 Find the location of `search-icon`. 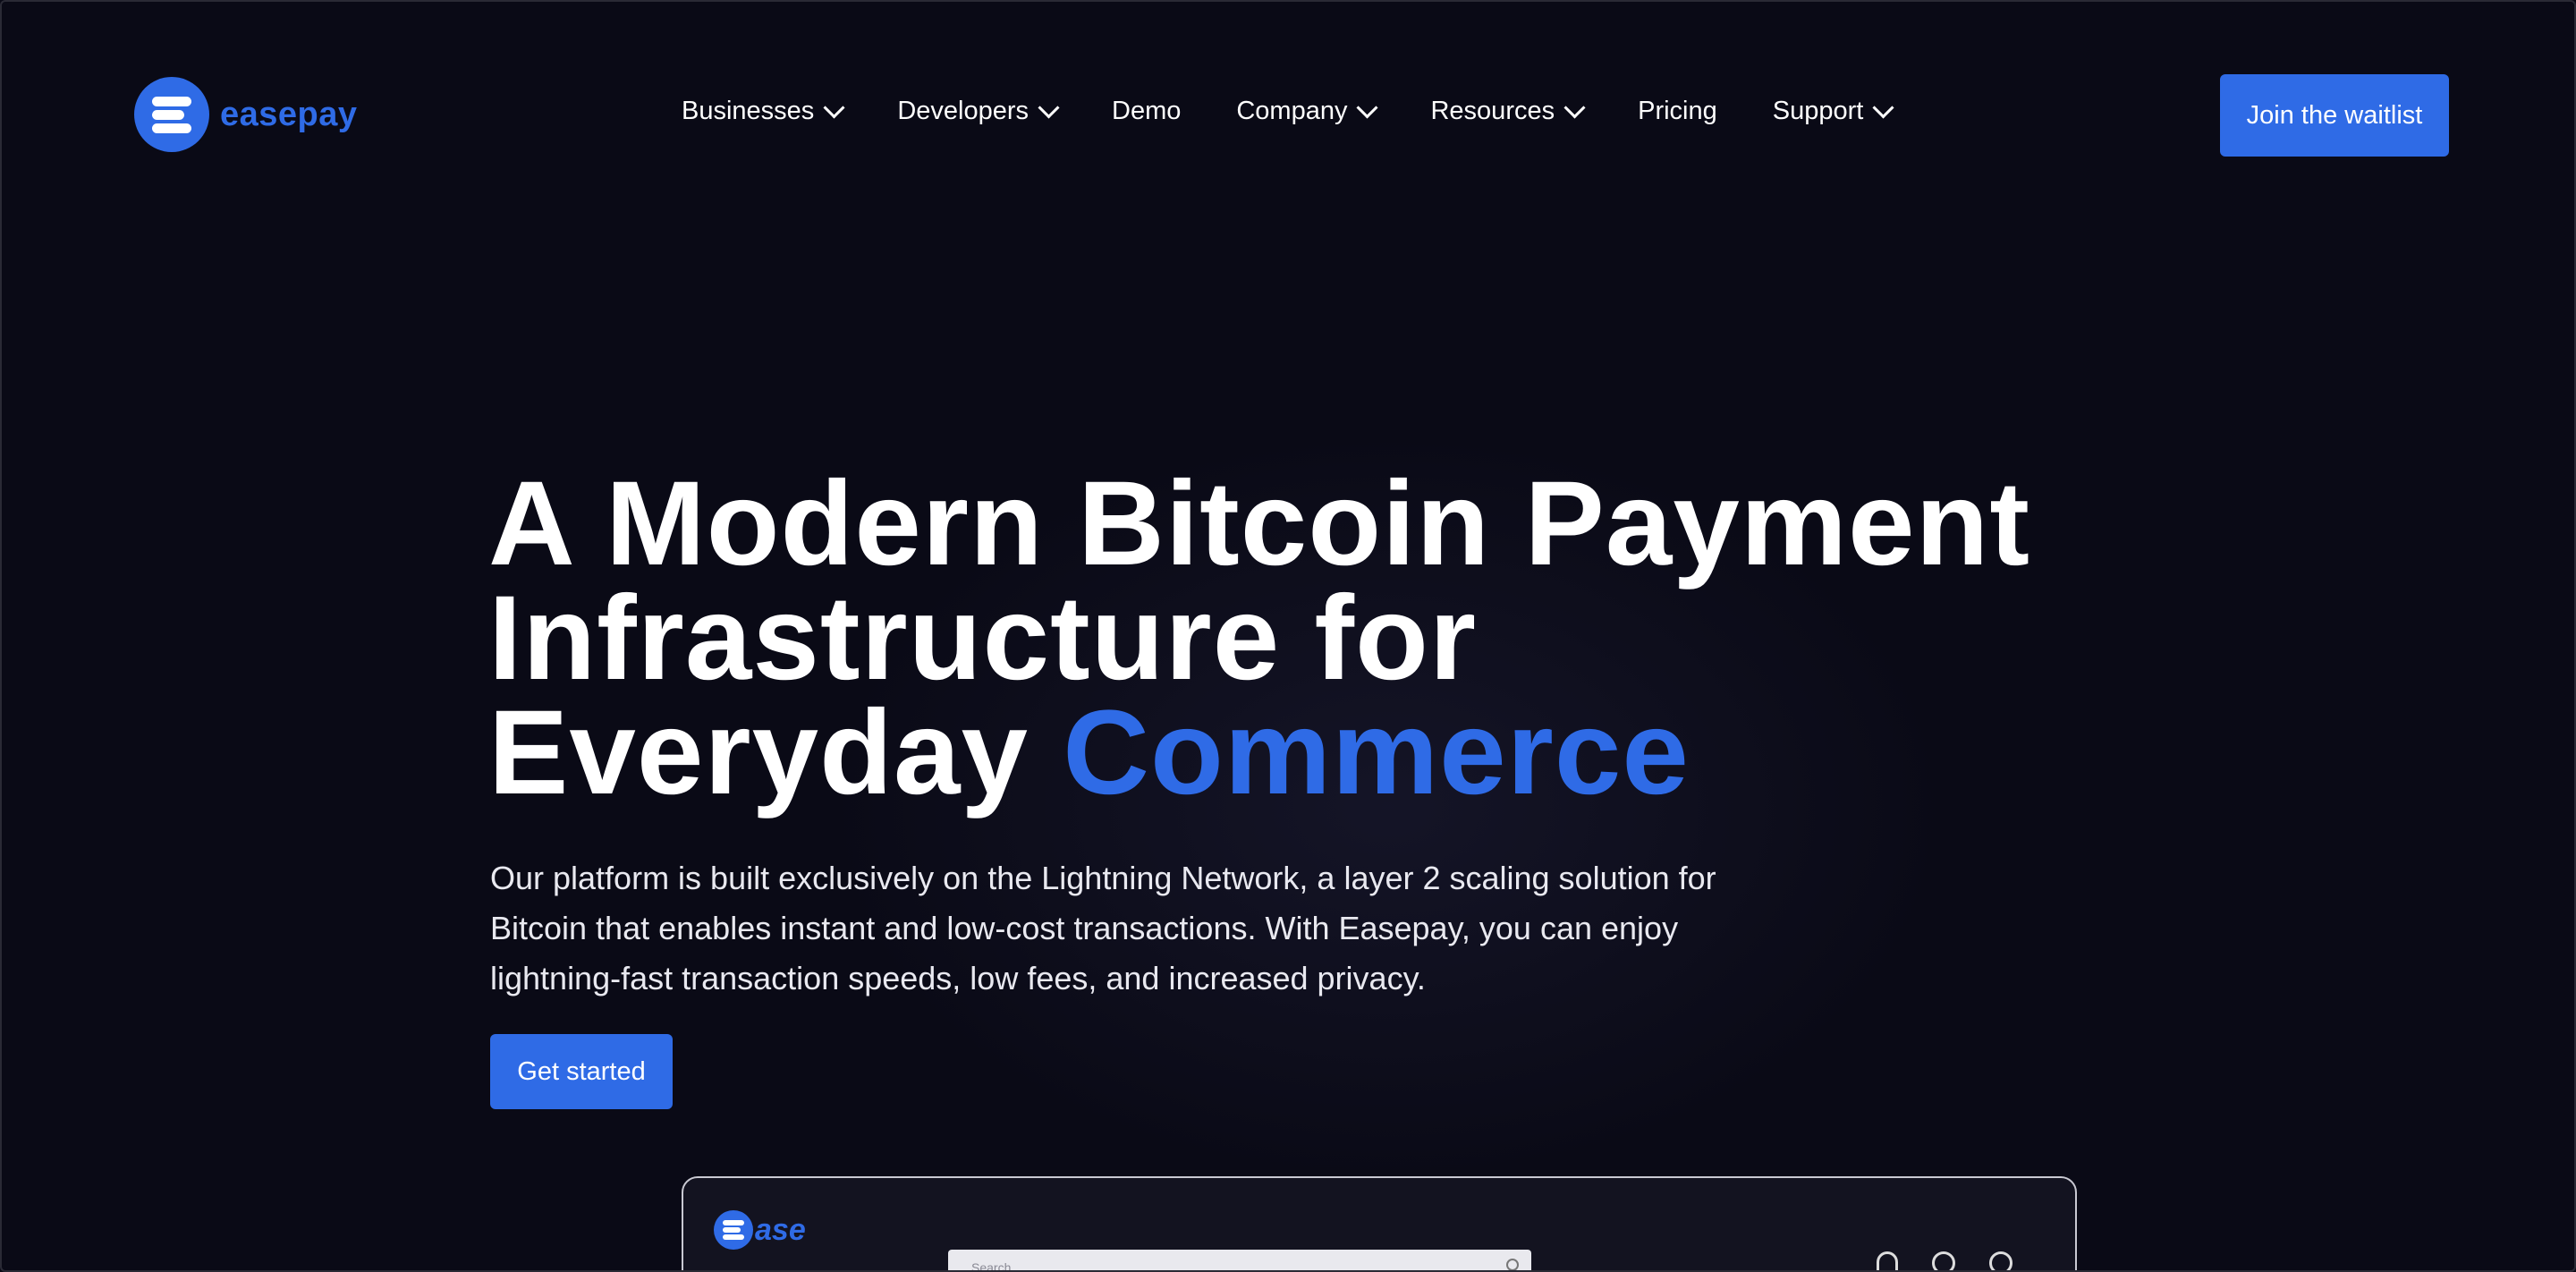

search-icon is located at coordinates (1512, 1264).